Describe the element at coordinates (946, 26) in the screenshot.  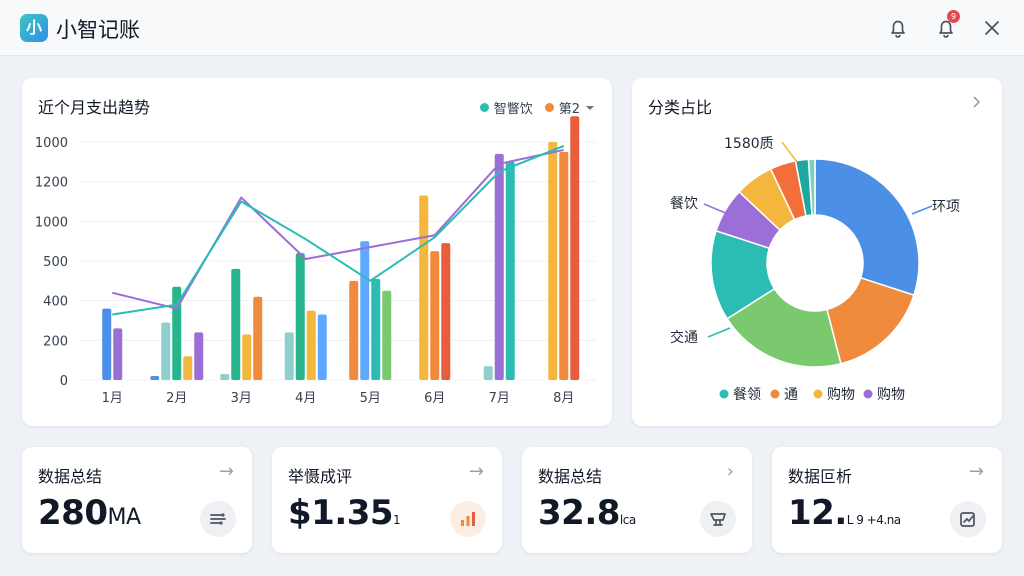
I see `alerts-button: 9` at that location.